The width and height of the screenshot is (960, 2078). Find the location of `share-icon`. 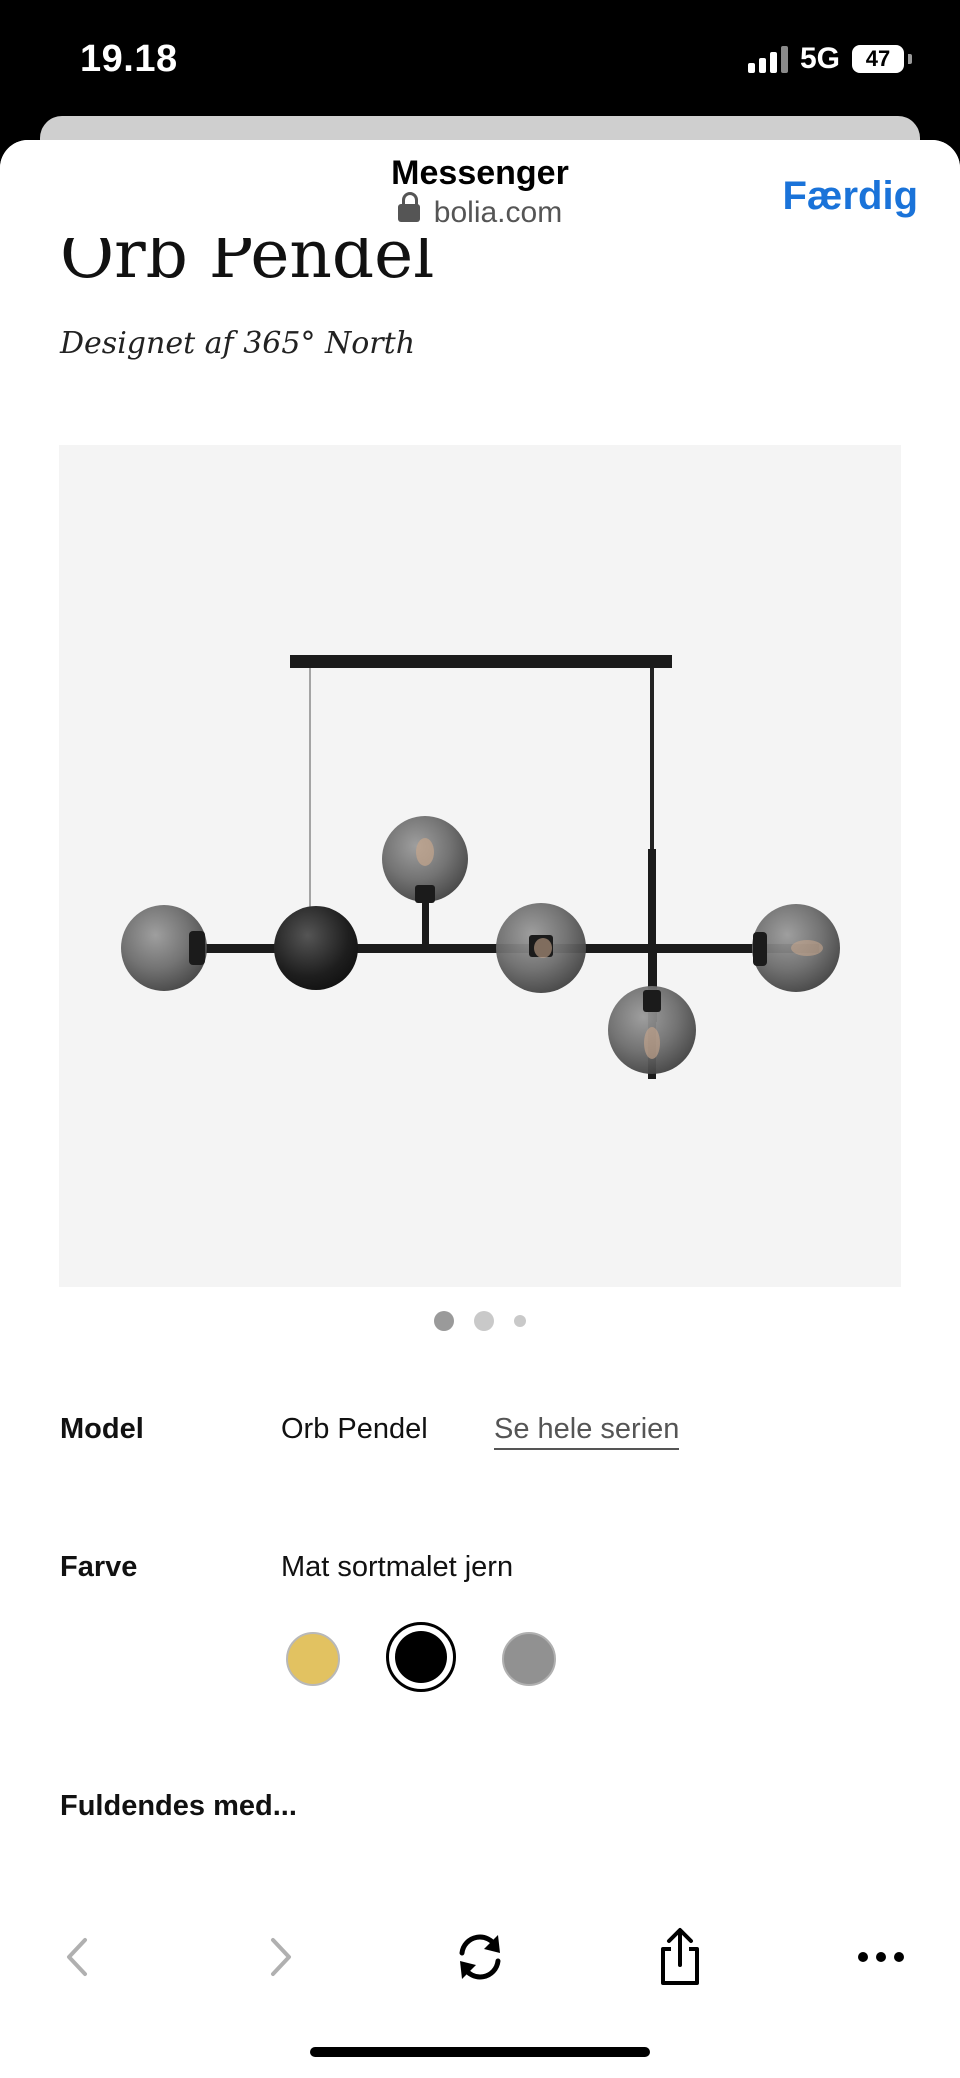

share-icon is located at coordinates (680, 1956).